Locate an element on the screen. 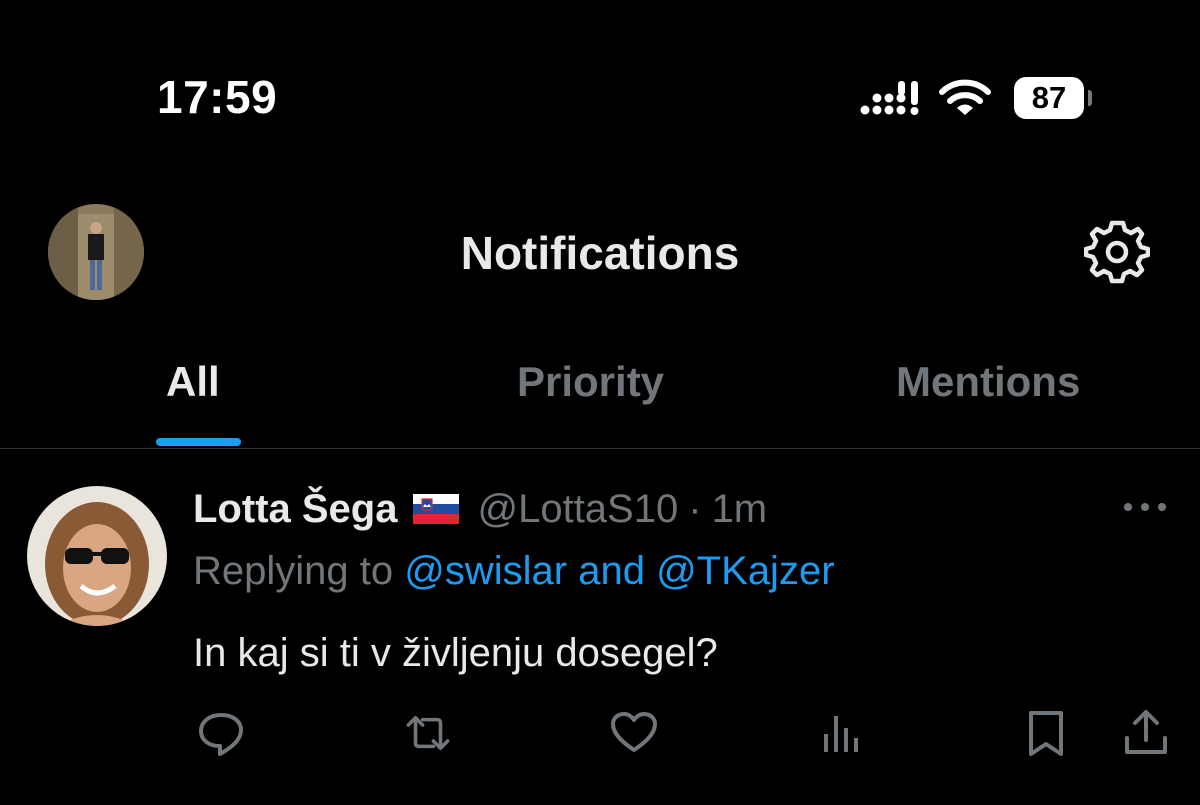 The image size is (1200, 805). share-button is located at coordinates (1146, 733).